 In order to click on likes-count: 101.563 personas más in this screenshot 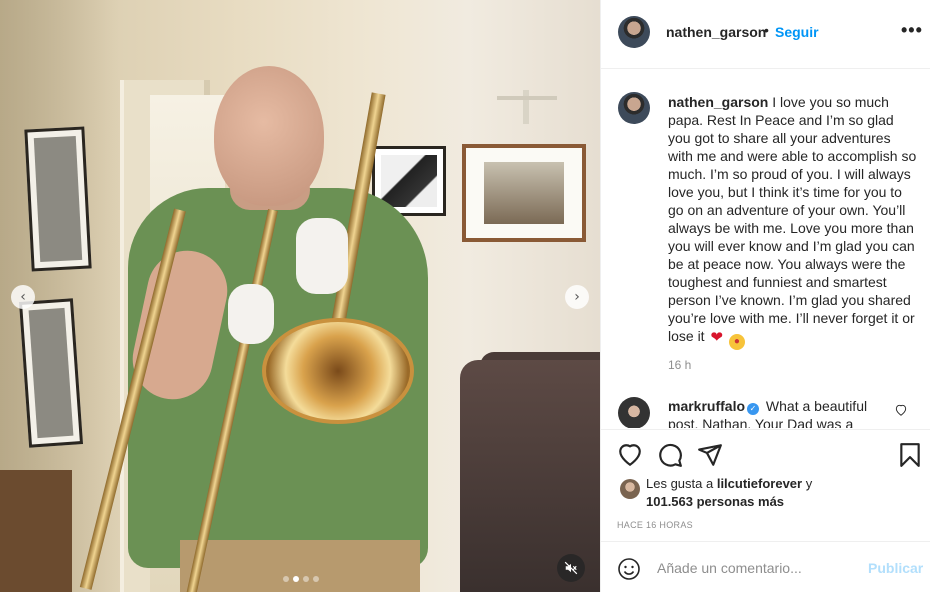, I will do `click(715, 501)`.